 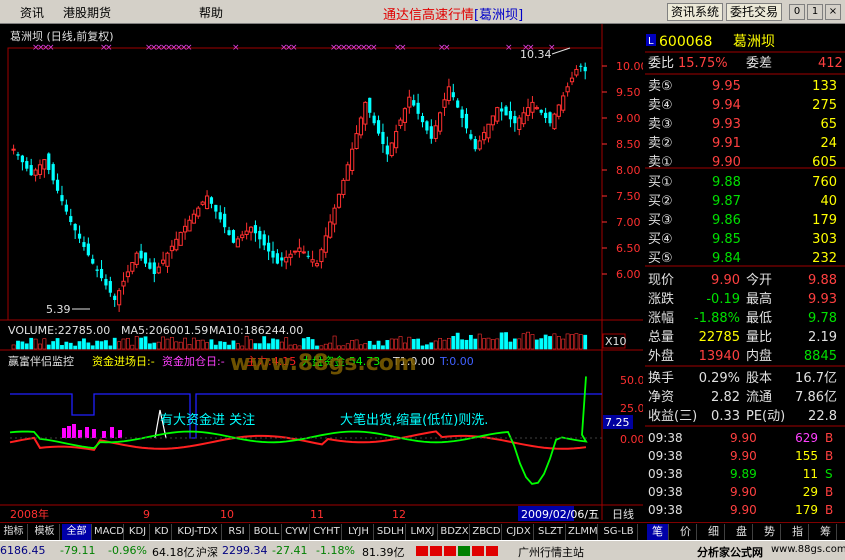 What do you see at coordinates (211, 12) in the screenshot?
I see `menu-item-help: 帮助` at bounding box center [211, 12].